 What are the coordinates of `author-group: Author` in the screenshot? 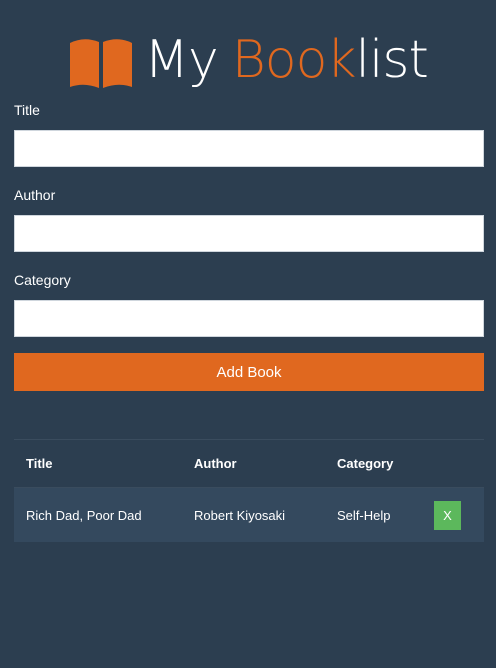 It's located at (249, 227).